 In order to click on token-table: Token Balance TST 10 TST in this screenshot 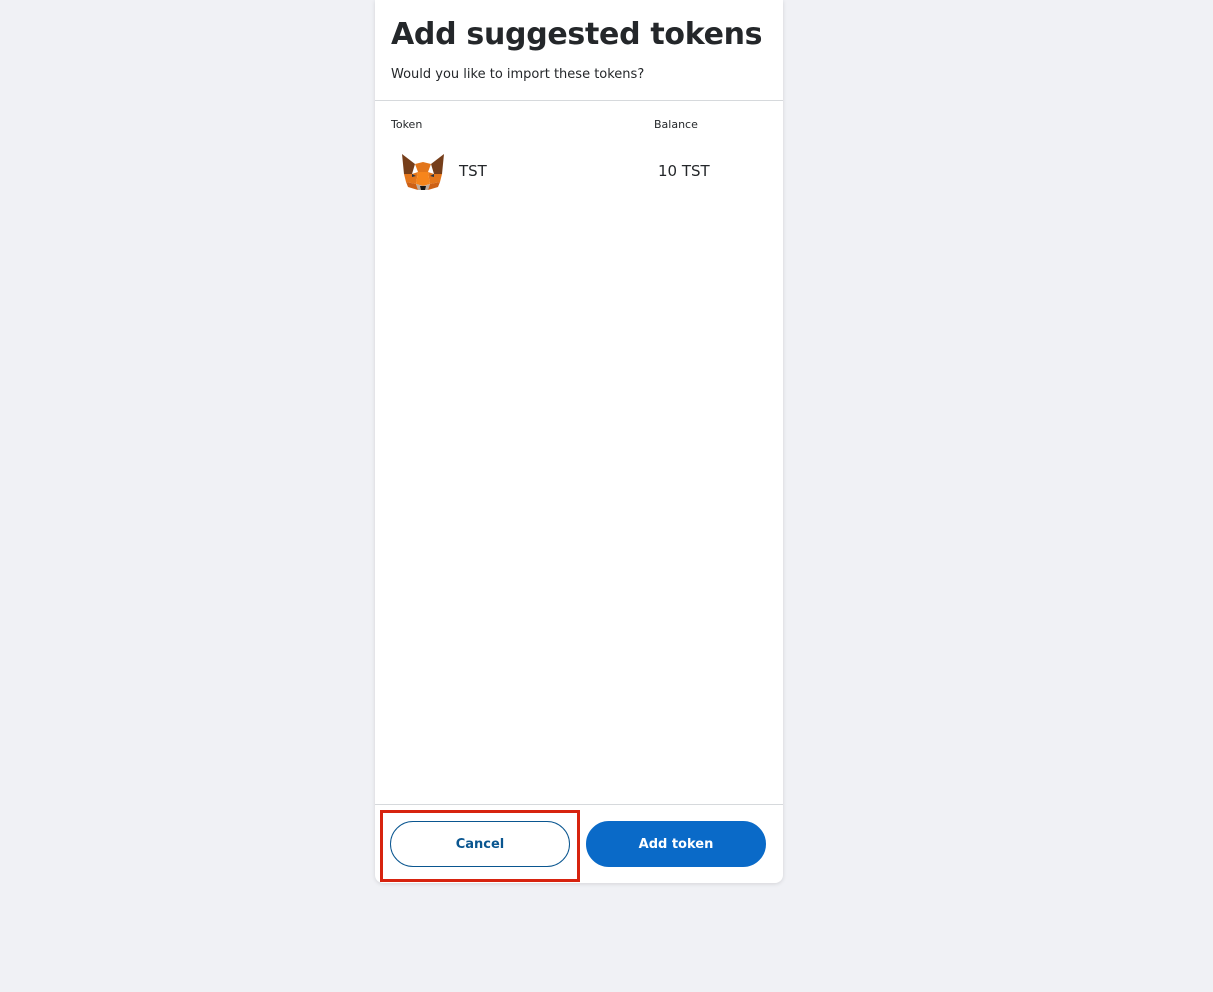, I will do `click(579, 158)`.